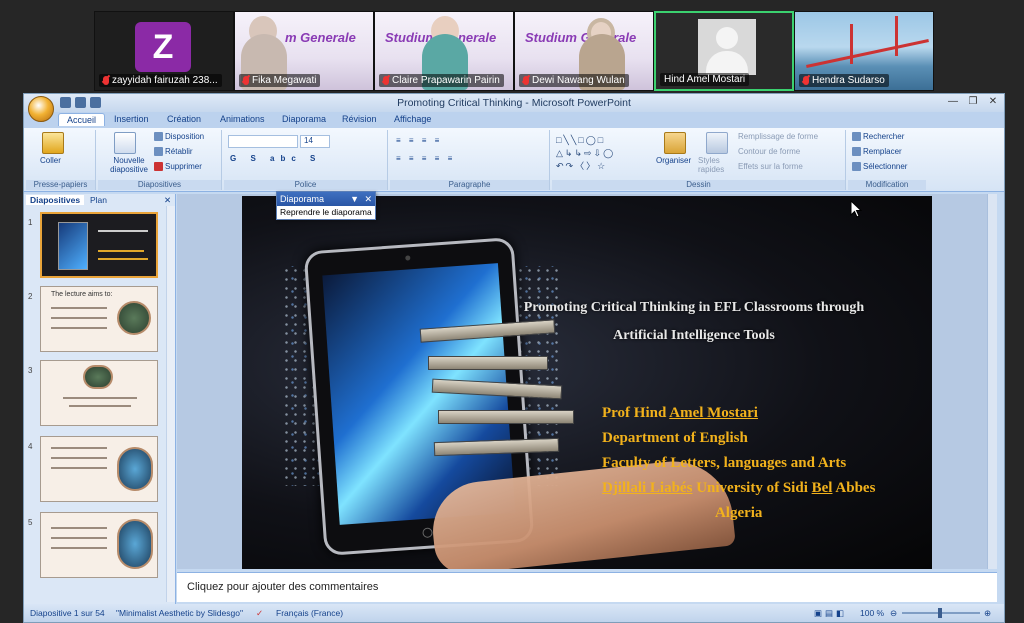 This screenshot has height=623, width=1024. I want to click on mouse-pointer-icon, so click(856, 211).